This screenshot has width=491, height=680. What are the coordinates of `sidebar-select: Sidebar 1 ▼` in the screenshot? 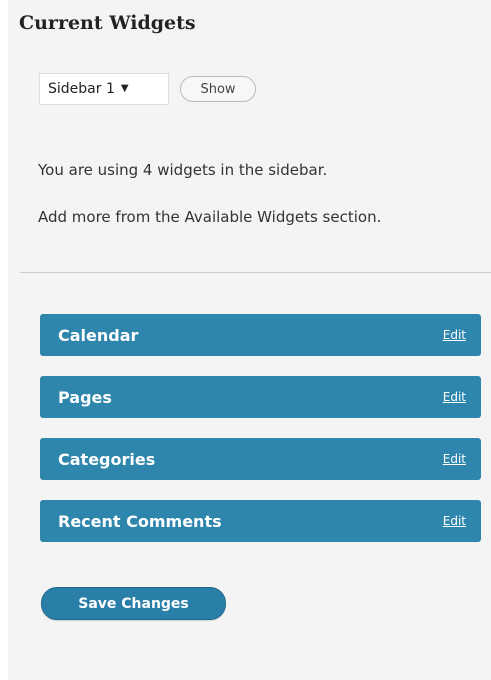 It's located at (104, 89).